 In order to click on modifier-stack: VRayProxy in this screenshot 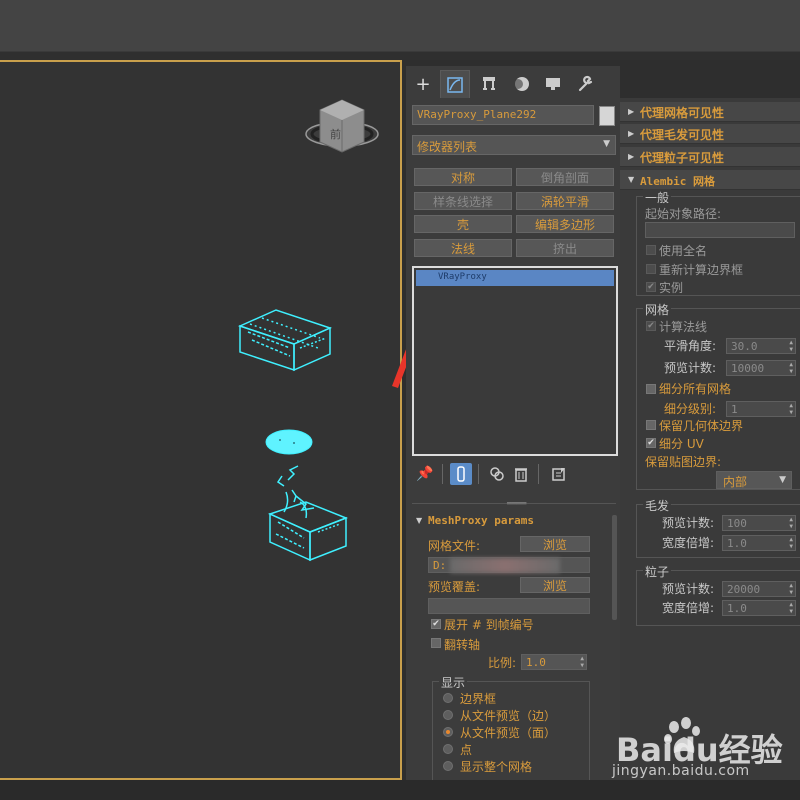, I will do `click(515, 361)`.